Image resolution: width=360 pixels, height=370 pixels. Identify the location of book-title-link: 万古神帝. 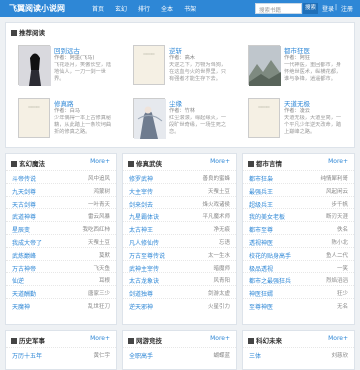
(24, 268).